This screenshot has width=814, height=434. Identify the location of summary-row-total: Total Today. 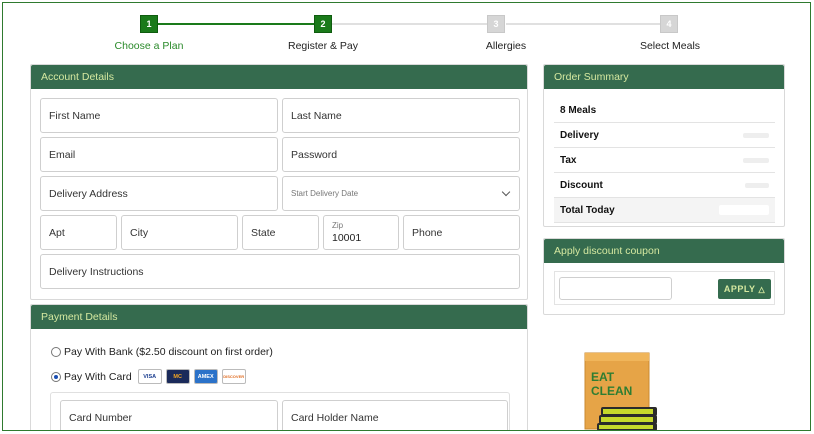
(664, 210).